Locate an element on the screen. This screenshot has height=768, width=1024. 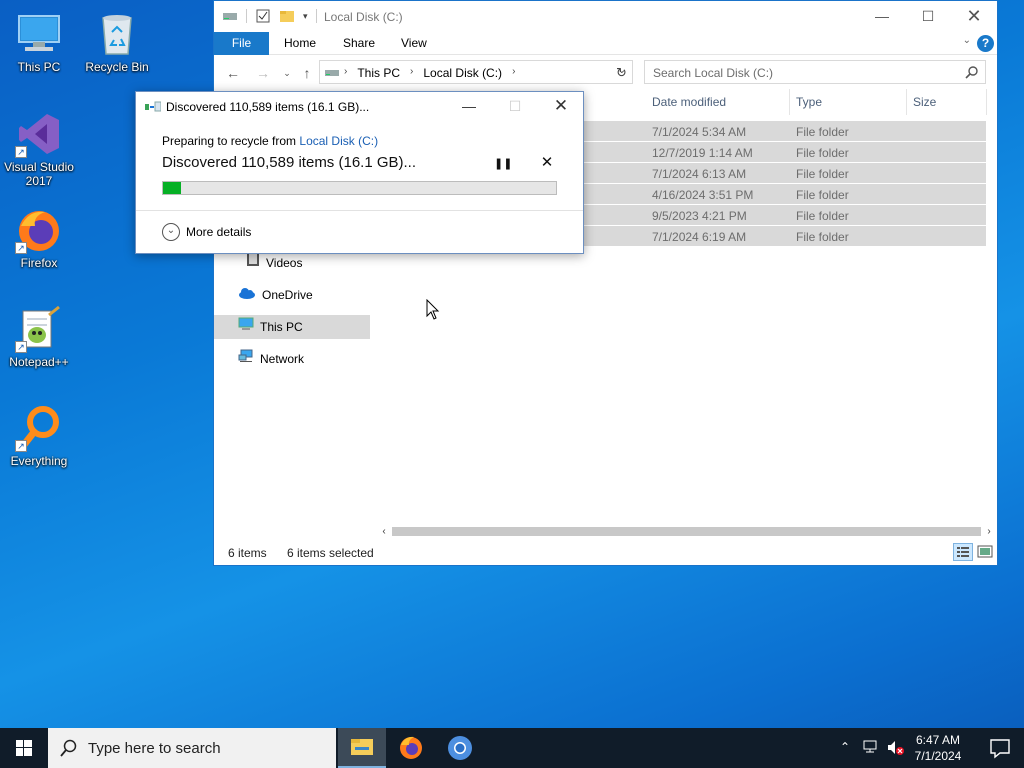
help-icon: ? is located at coordinates (985, 43).